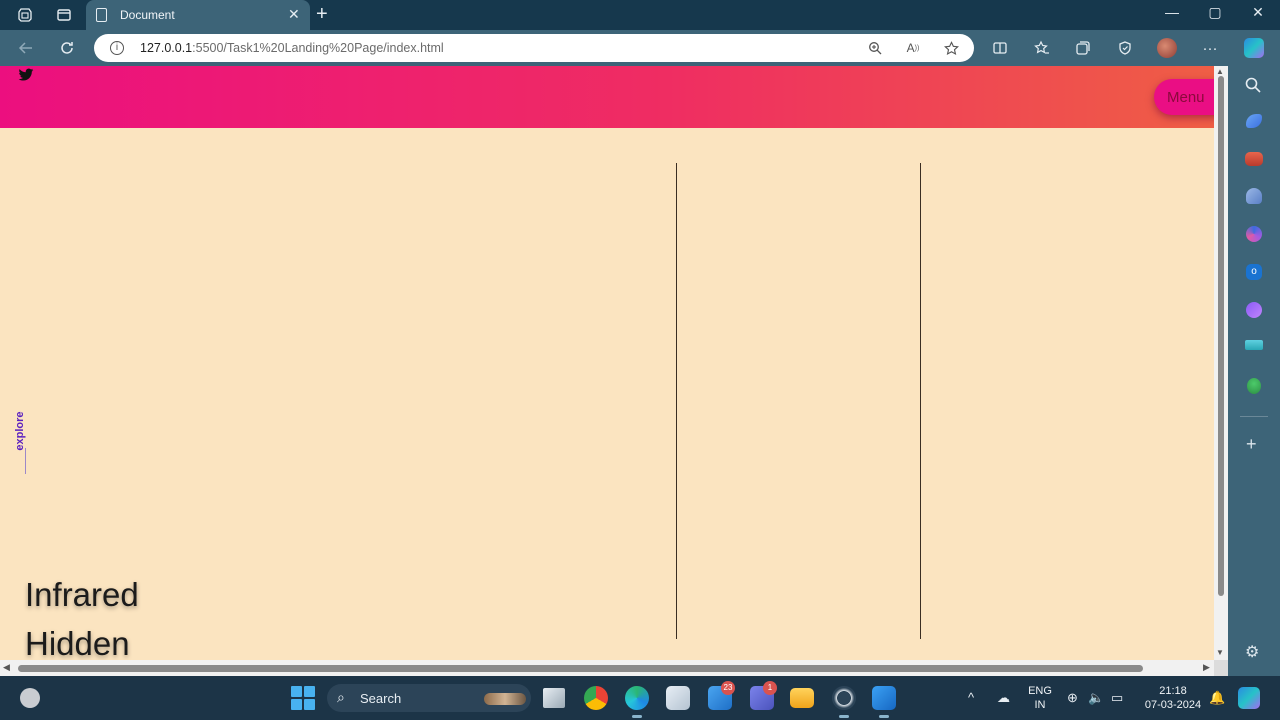 This screenshot has height=720, width=1280. What do you see at coordinates (1249, 698) in the screenshot?
I see `copilot-taskbar-icon` at bounding box center [1249, 698].